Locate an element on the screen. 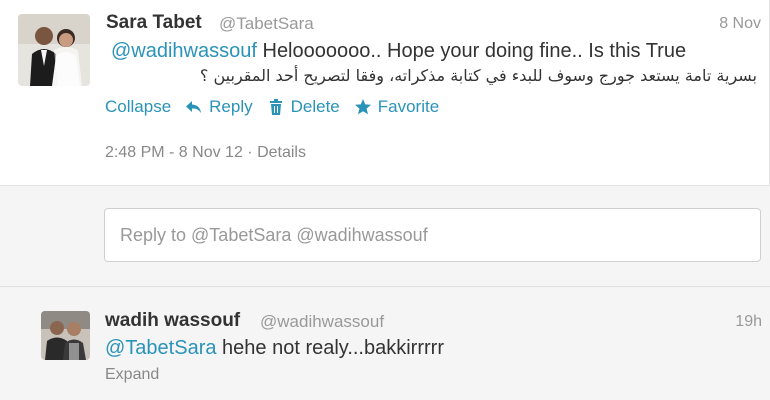 The width and height of the screenshot is (770, 400). expand-link: Expand is located at coordinates (132, 375).